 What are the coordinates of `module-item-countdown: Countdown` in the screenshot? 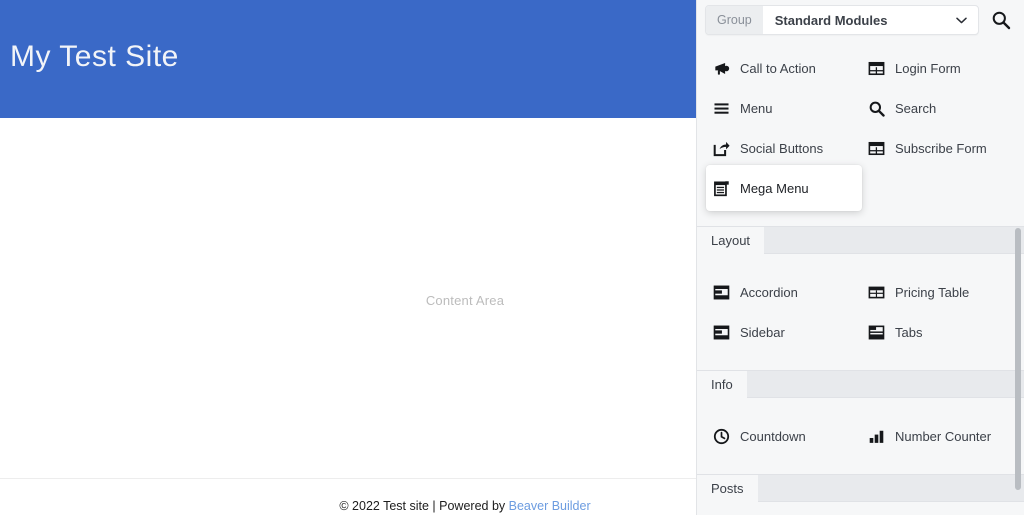 It's located at (783, 436).